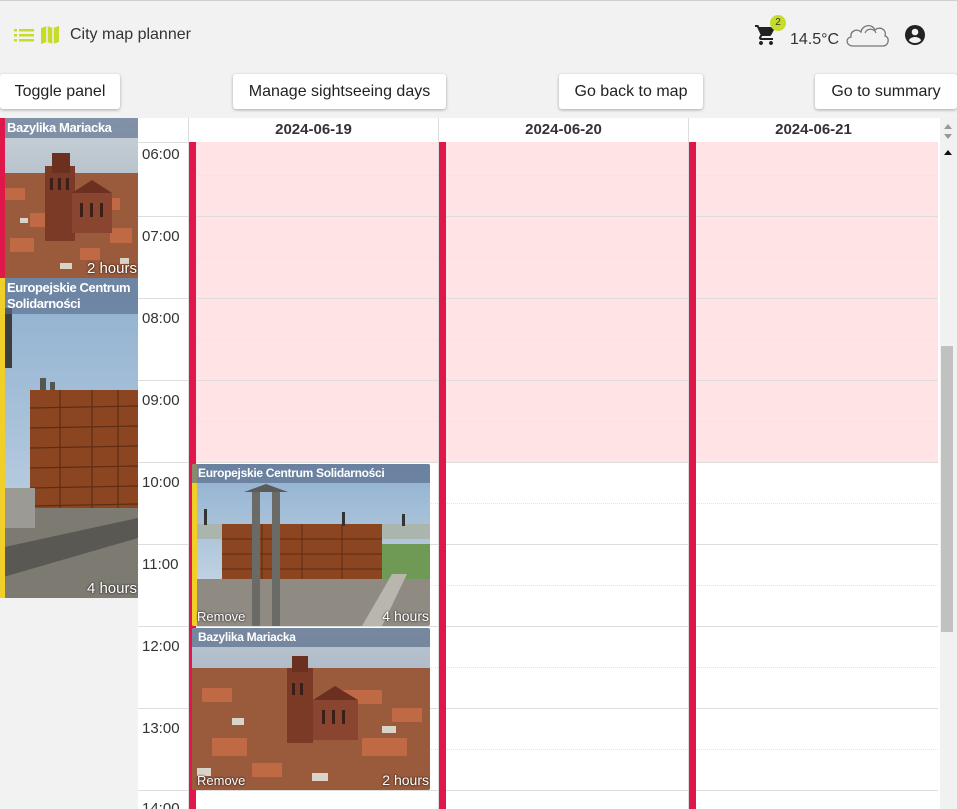  What do you see at coordinates (161, 400) in the screenshot?
I see `time-label: 09:00` at bounding box center [161, 400].